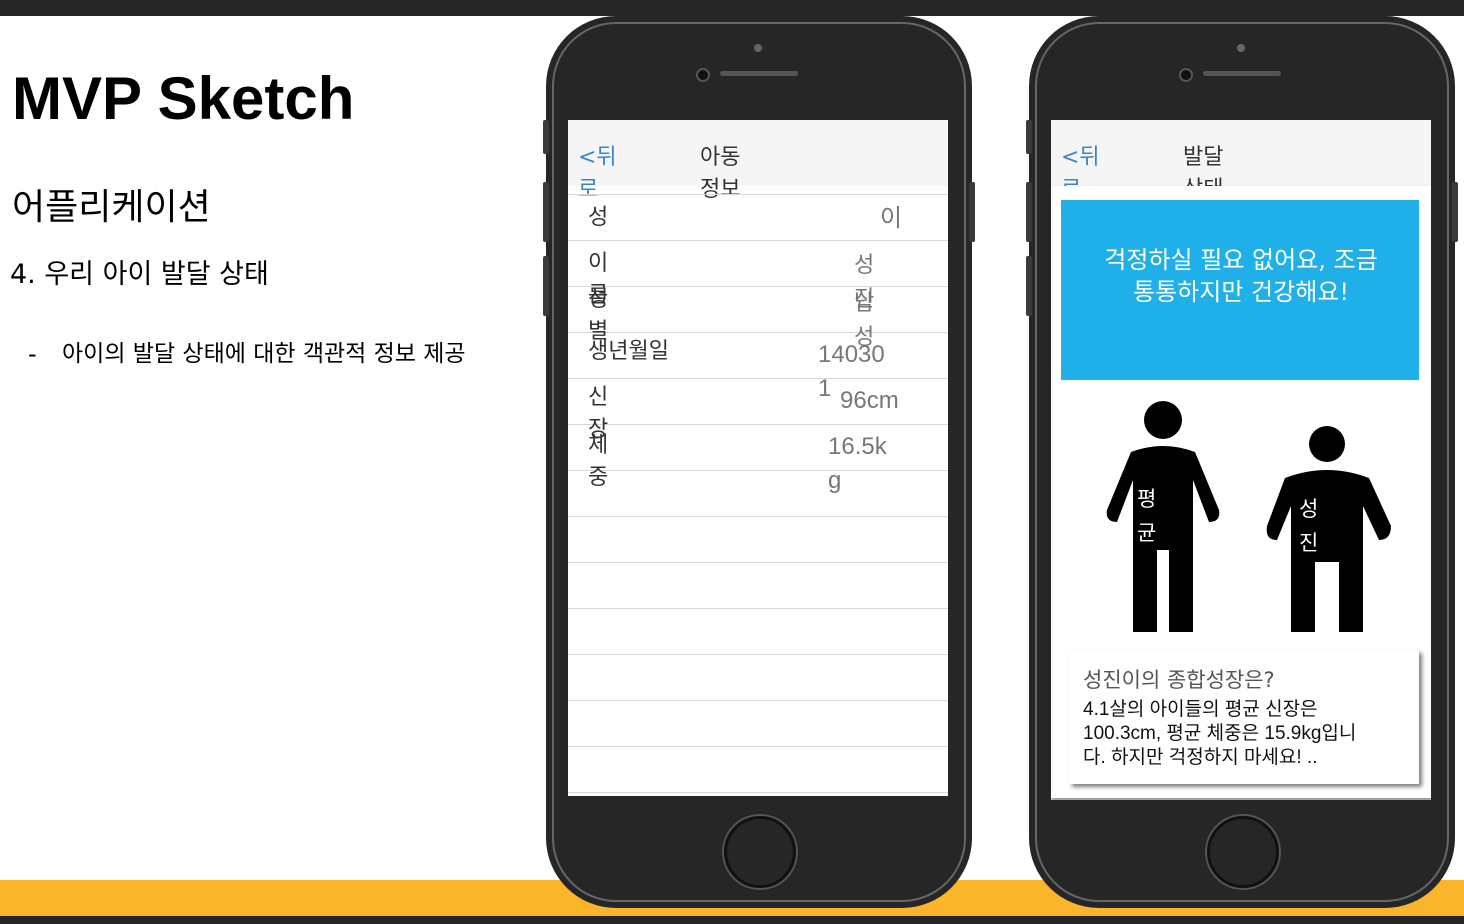 Image resolution: width=1464 pixels, height=924 pixels. What do you see at coordinates (895, 219) in the screenshot?
I see `value-surname: 이` at bounding box center [895, 219].